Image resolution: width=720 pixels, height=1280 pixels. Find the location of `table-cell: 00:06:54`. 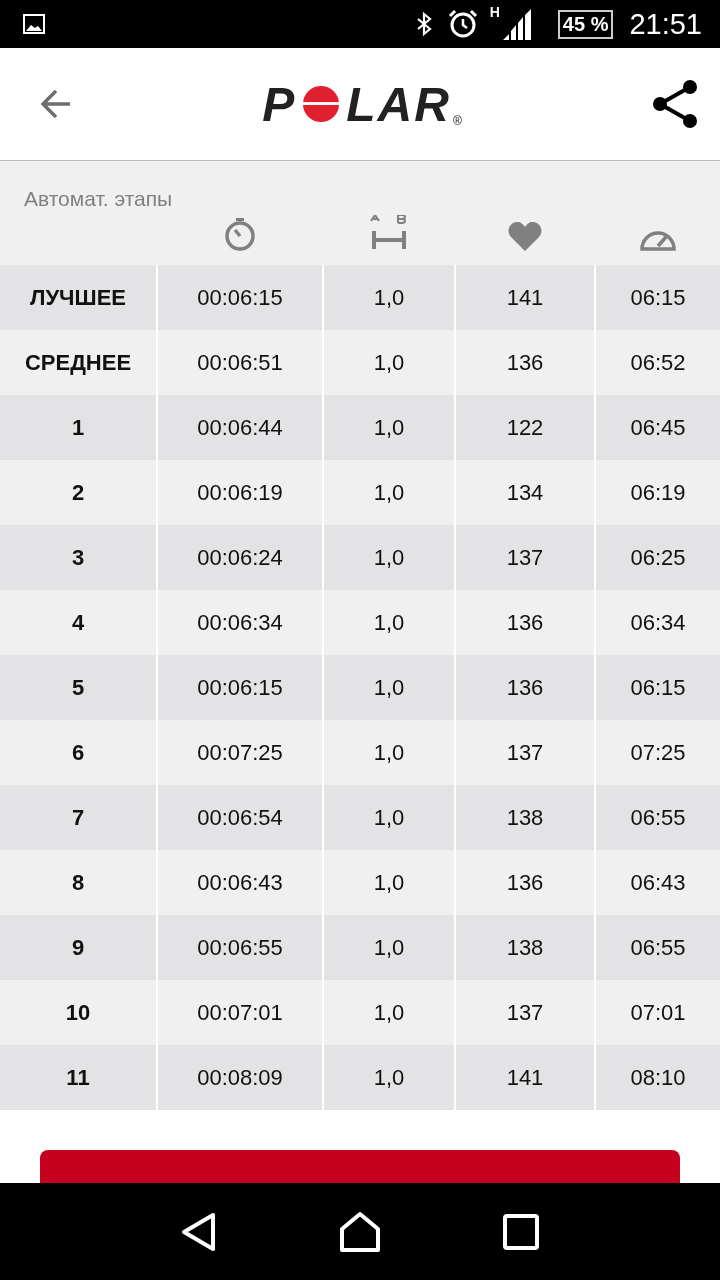

table-cell: 00:06:54 is located at coordinates (240, 817).